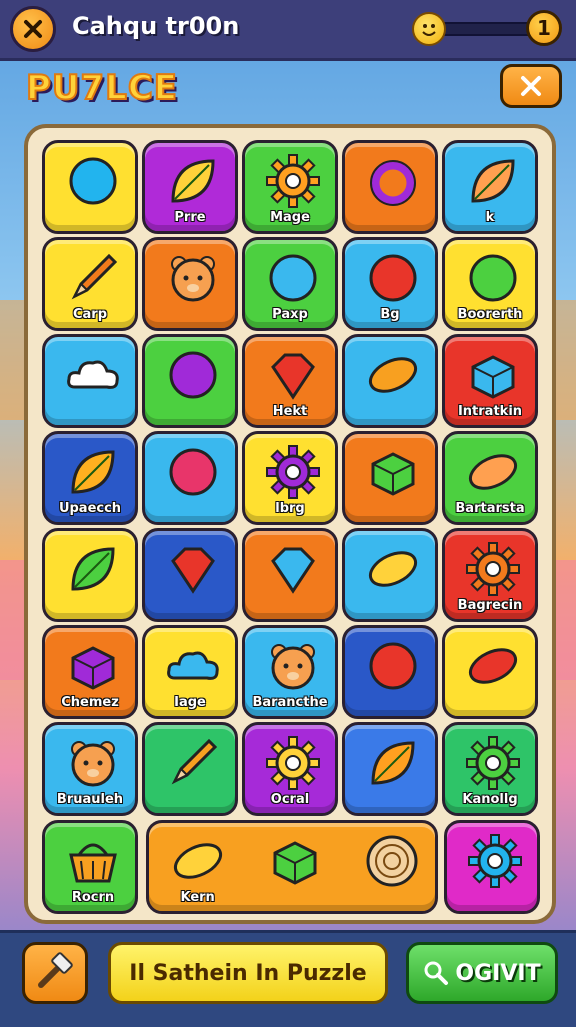 The height and width of the screenshot is (1027, 576). I want to click on tile-label: Mage, so click(290, 217).